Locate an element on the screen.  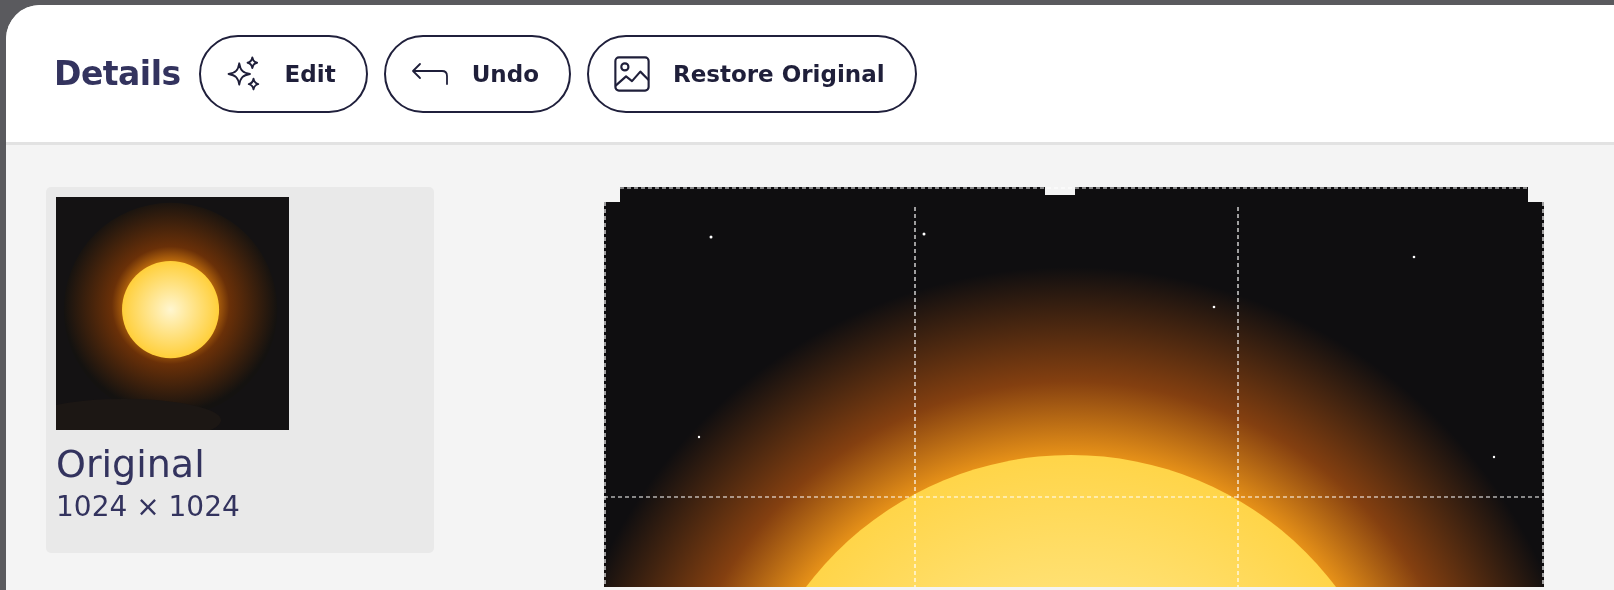
edit-button: Edit is located at coordinates (283, 73).